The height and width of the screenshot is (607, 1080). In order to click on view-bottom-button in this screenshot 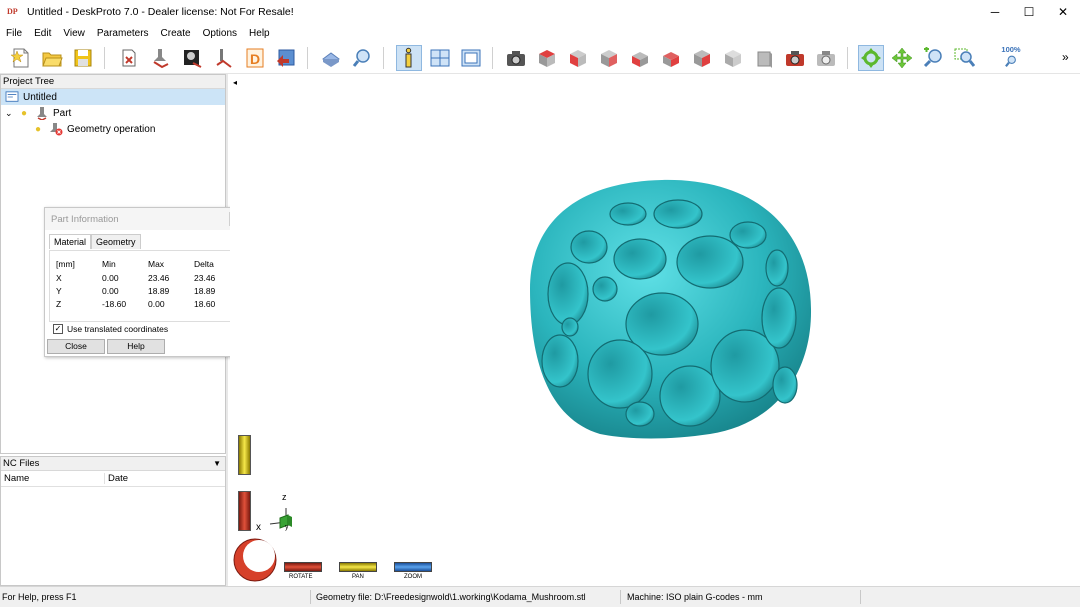, I will do `click(702, 58)`.